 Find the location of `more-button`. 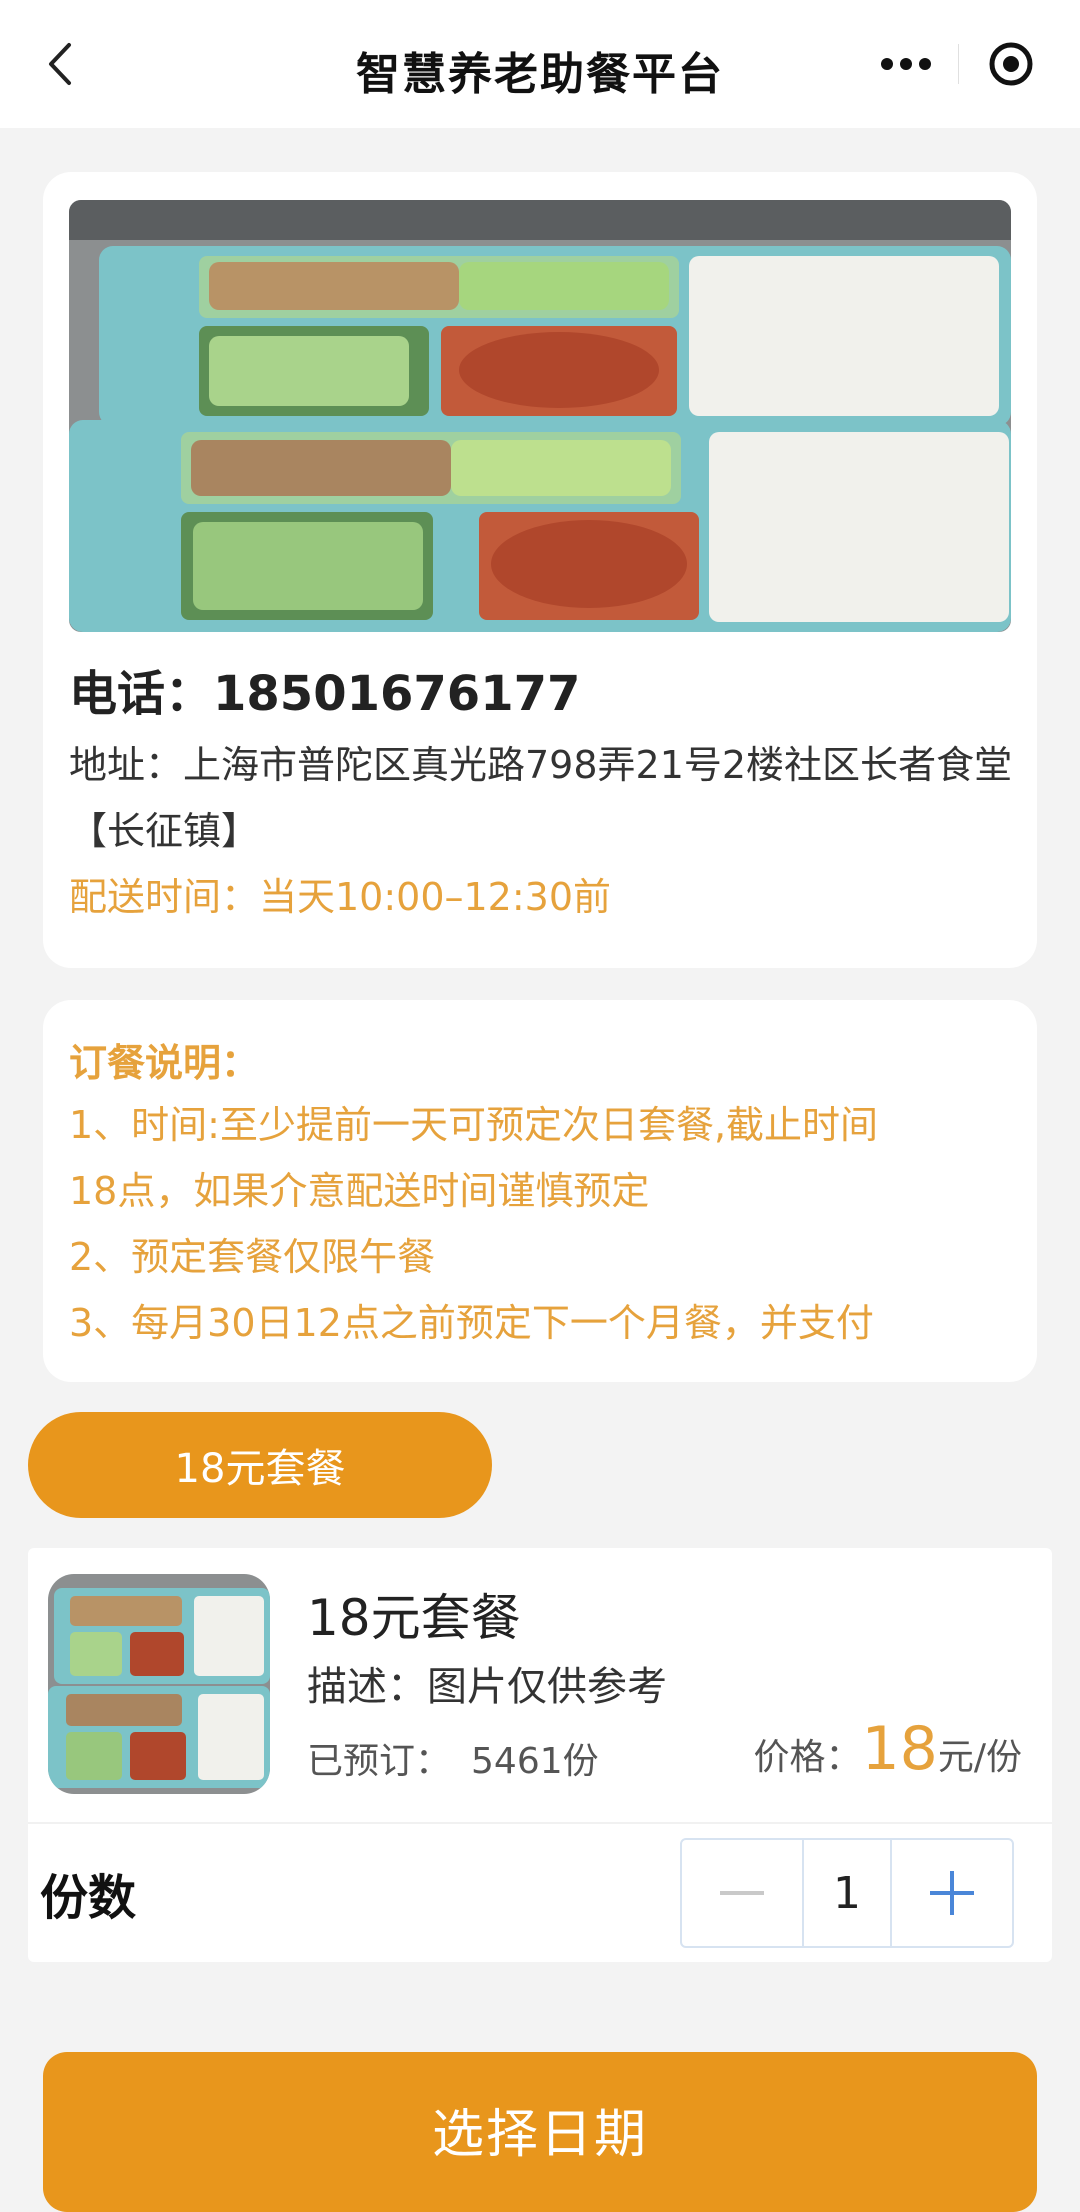

more-button is located at coordinates (906, 64).